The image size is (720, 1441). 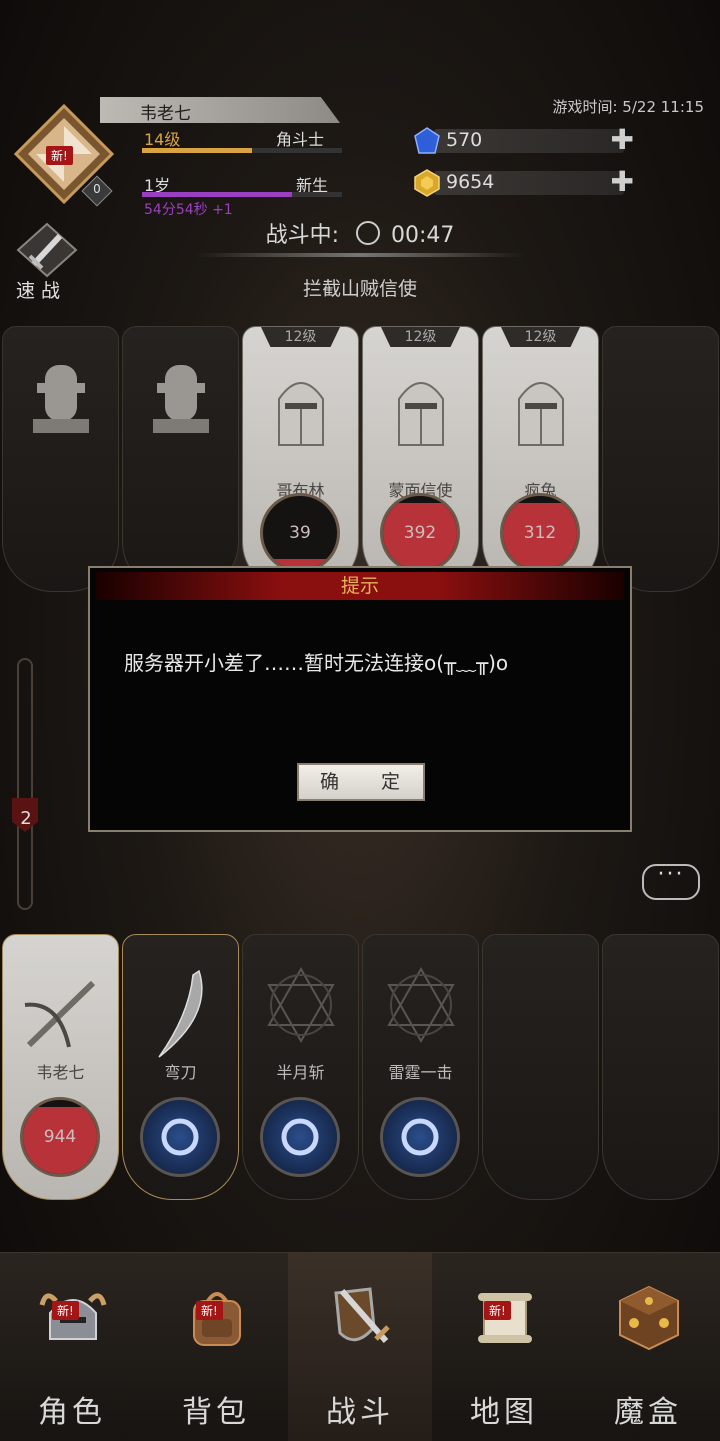 What do you see at coordinates (420, 1072) in the screenshot?
I see `party-name: 雷霆一击` at bounding box center [420, 1072].